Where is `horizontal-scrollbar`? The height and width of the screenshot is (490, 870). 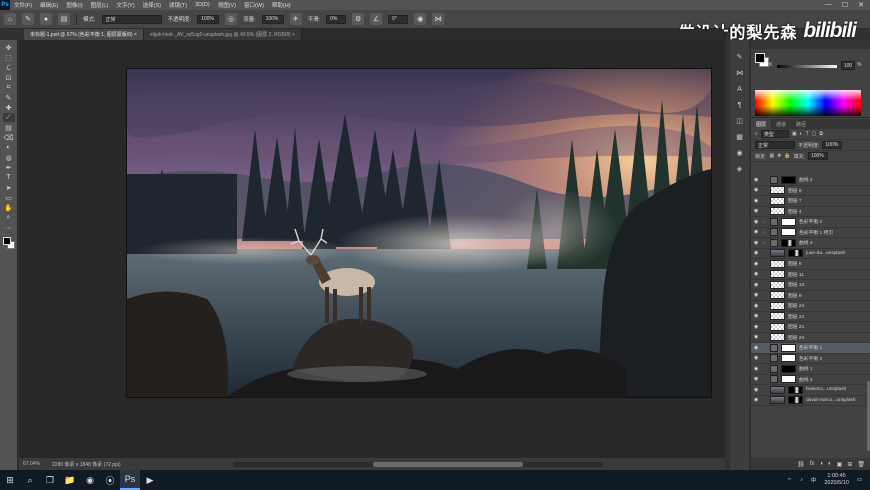 horizontal-scrollbar is located at coordinates (417, 464).